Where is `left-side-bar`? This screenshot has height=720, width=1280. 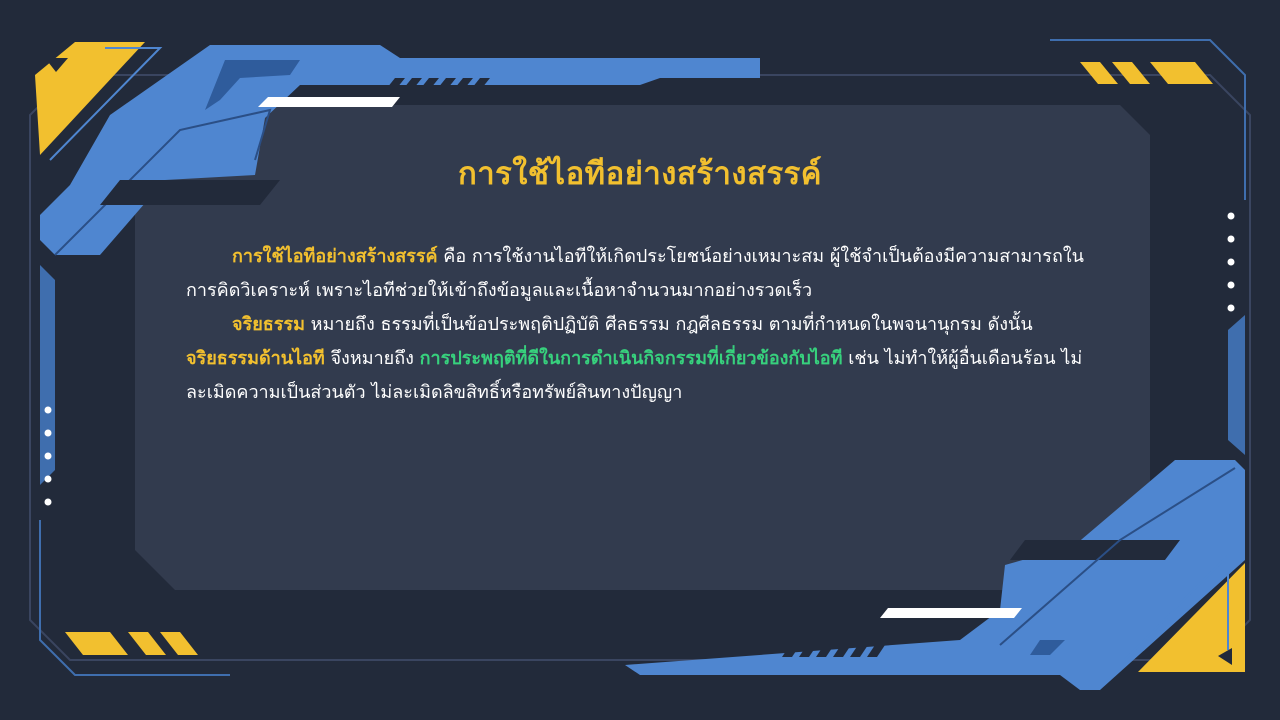 left-side-bar is located at coordinates (47, 375).